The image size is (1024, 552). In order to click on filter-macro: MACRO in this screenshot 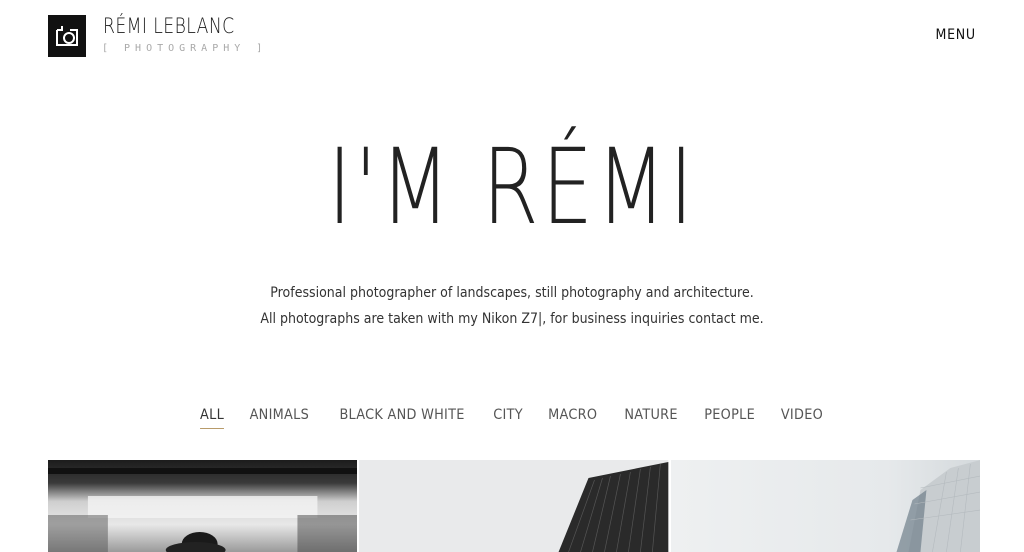, I will do `click(572, 415)`.